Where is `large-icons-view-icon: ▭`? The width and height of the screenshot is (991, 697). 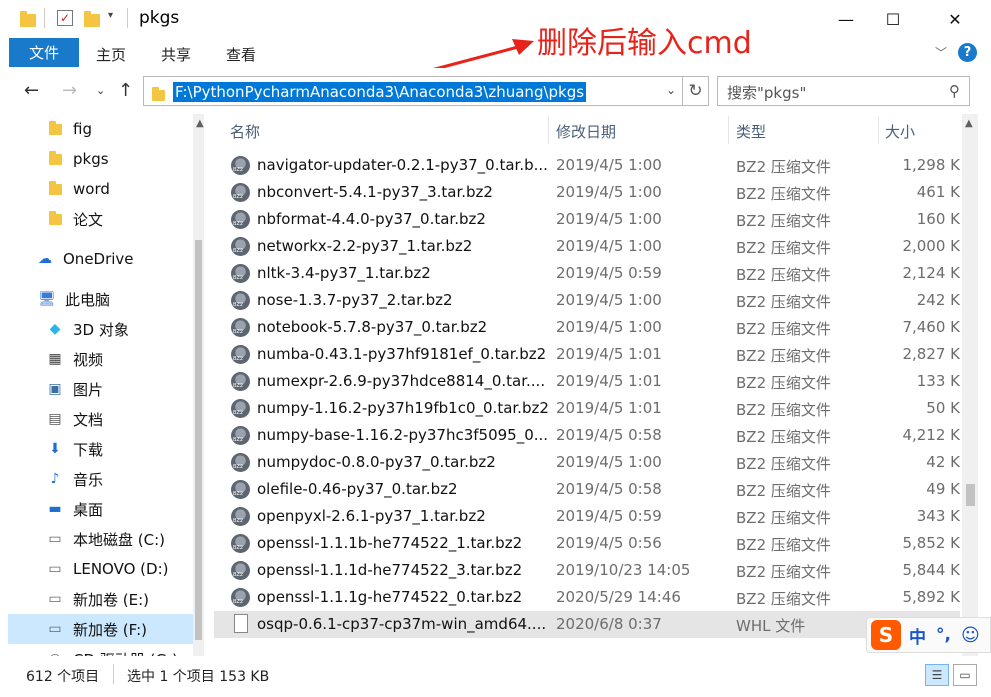
large-icons-view-icon: ▭ is located at coordinates (965, 675).